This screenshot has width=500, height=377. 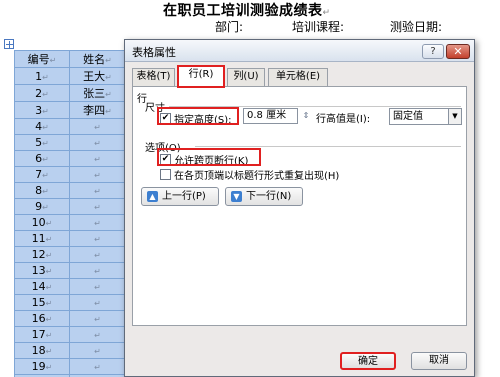 What do you see at coordinates (42, 59) in the screenshot?
I see `header-id: 编号↵` at bounding box center [42, 59].